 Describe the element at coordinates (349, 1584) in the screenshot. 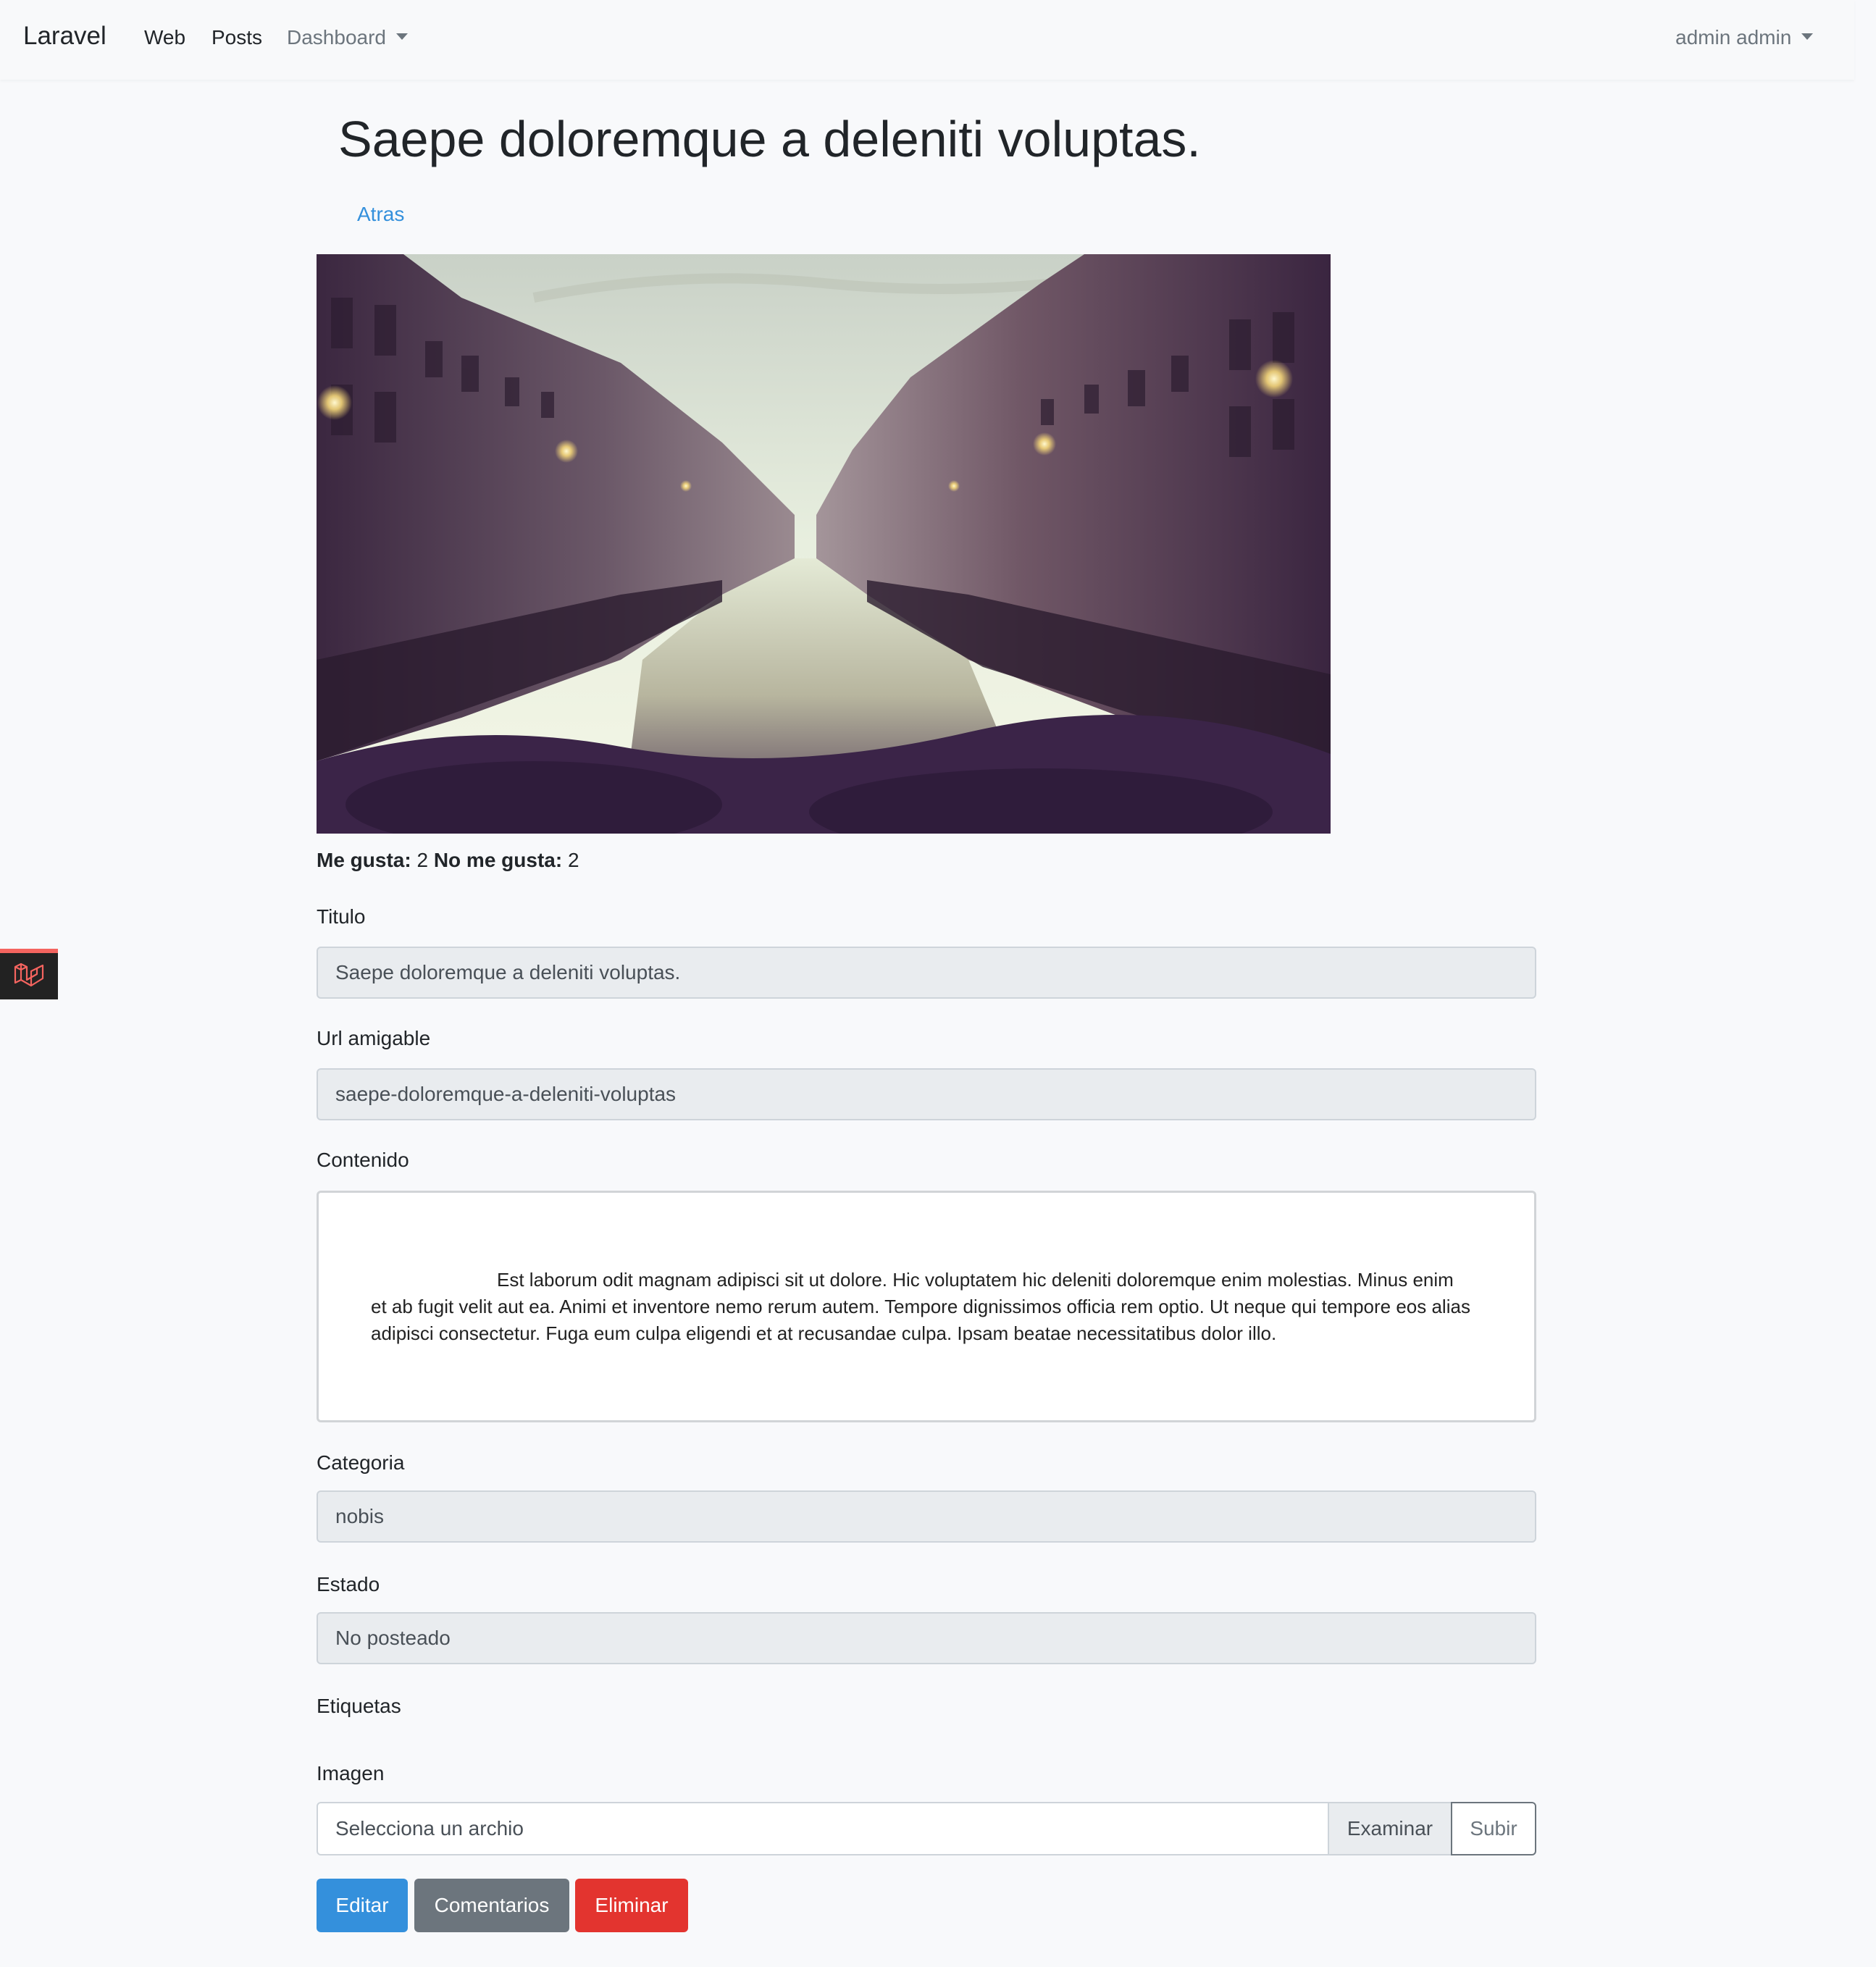

I see `status-label: Estado` at that location.